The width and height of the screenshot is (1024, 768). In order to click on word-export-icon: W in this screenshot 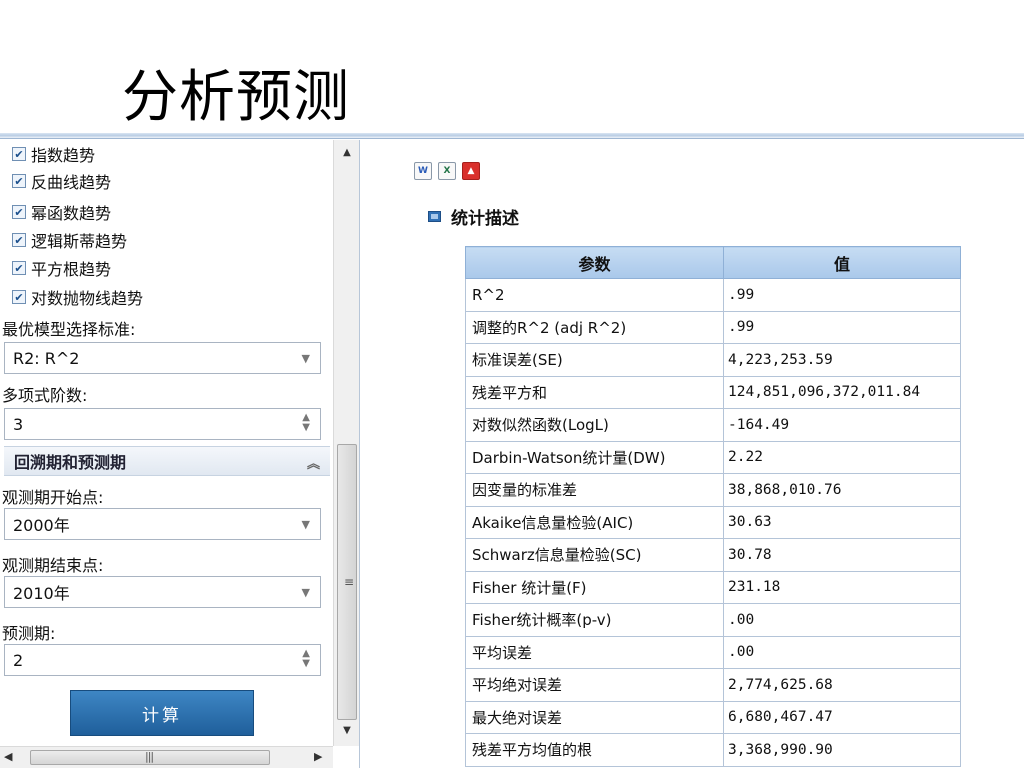, I will do `click(423, 171)`.